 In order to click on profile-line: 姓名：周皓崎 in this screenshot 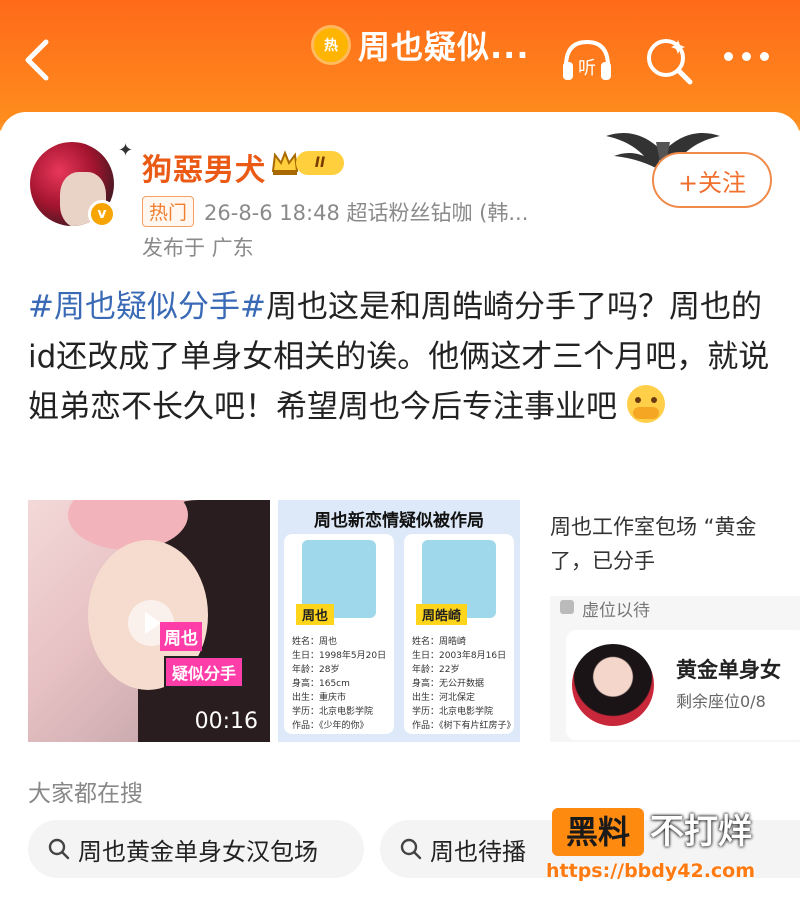, I will do `click(439, 642)`.